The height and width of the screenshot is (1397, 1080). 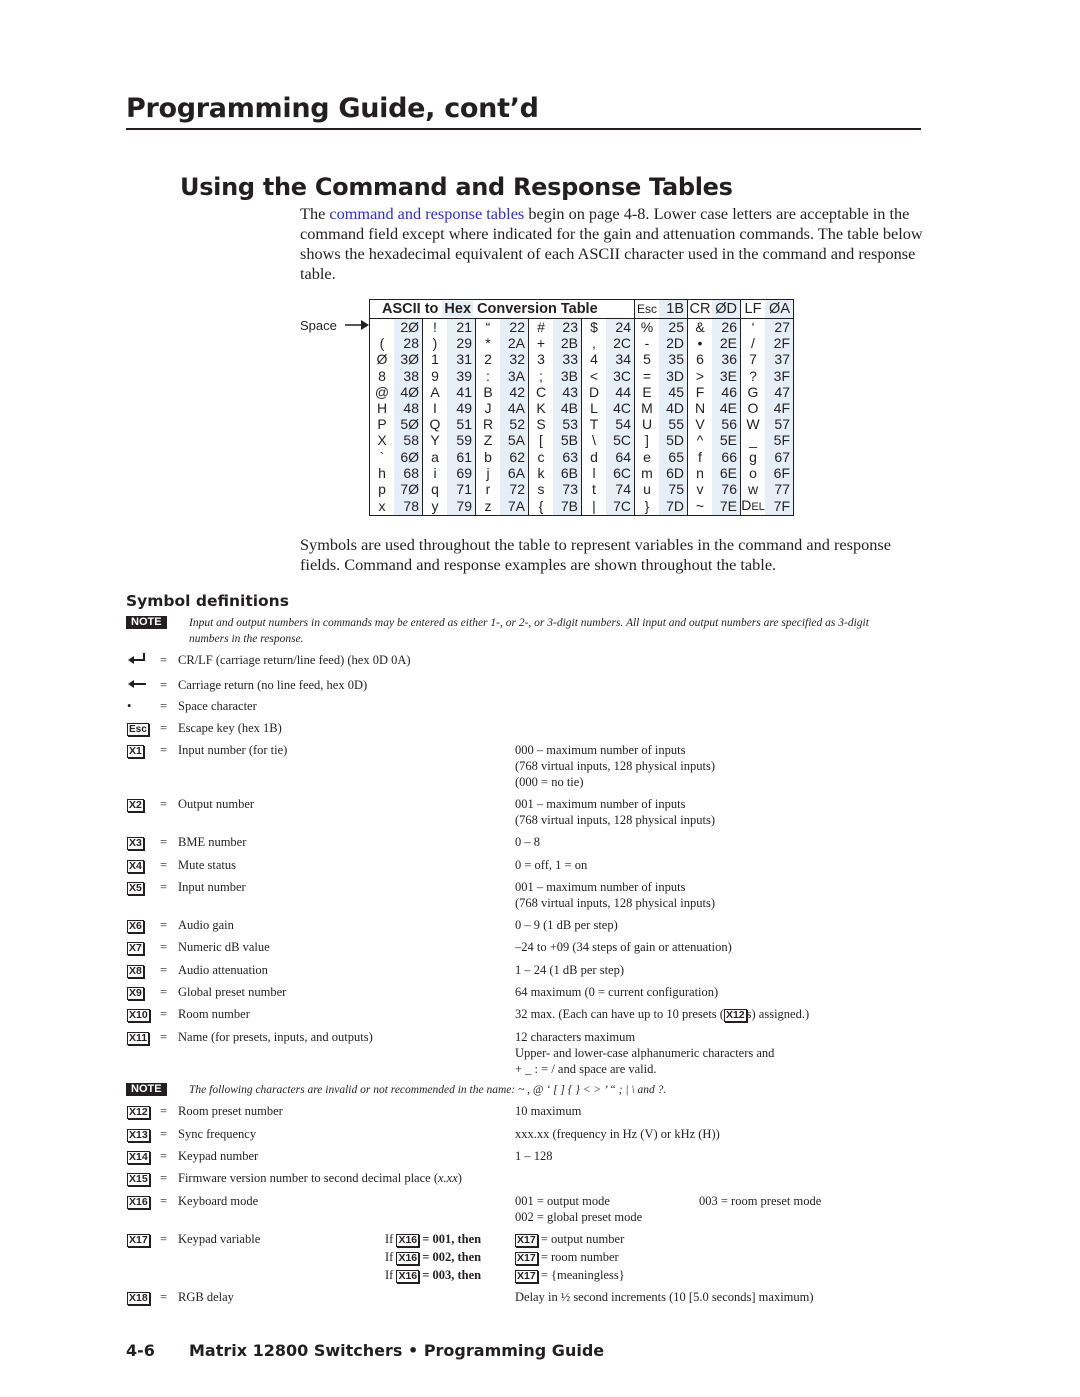 What do you see at coordinates (779, 359) in the screenshot?
I see `ascii-hex: 37` at bounding box center [779, 359].